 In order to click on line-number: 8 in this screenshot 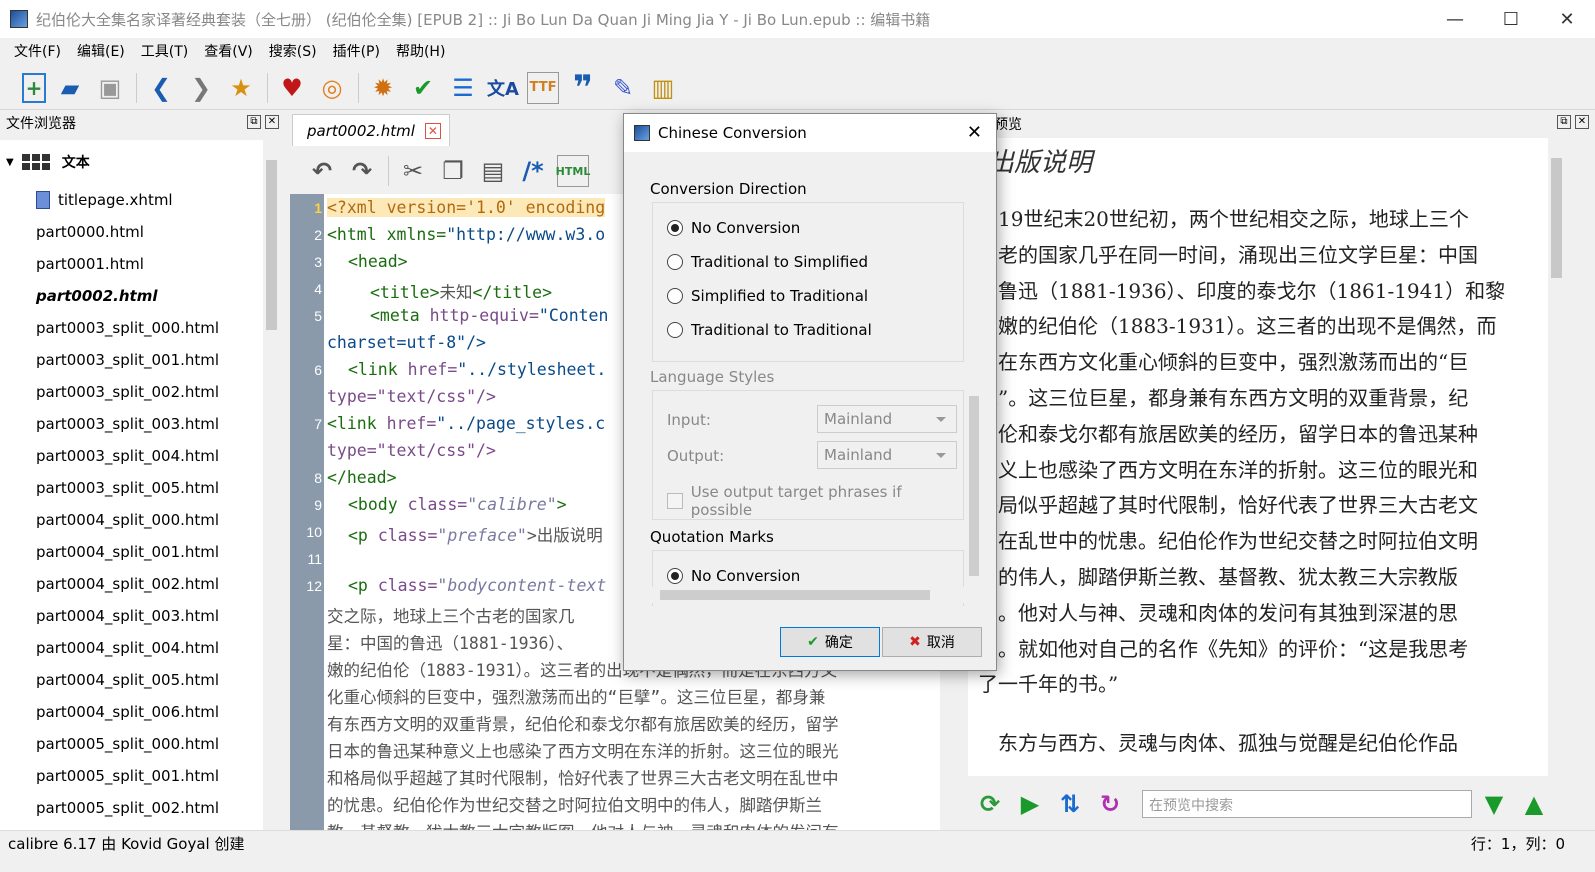, I will do `click(318, 478)`.